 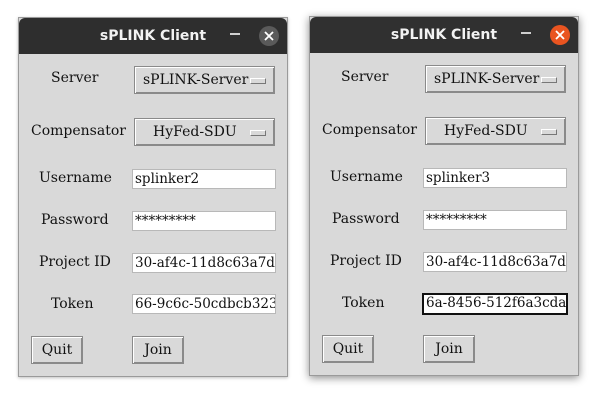 What do you see at coordinates (204, 304) in the screenshot?
I see `token-field: 66-9c6c-50cdbcb3230a` at bounding box center [204, 304].